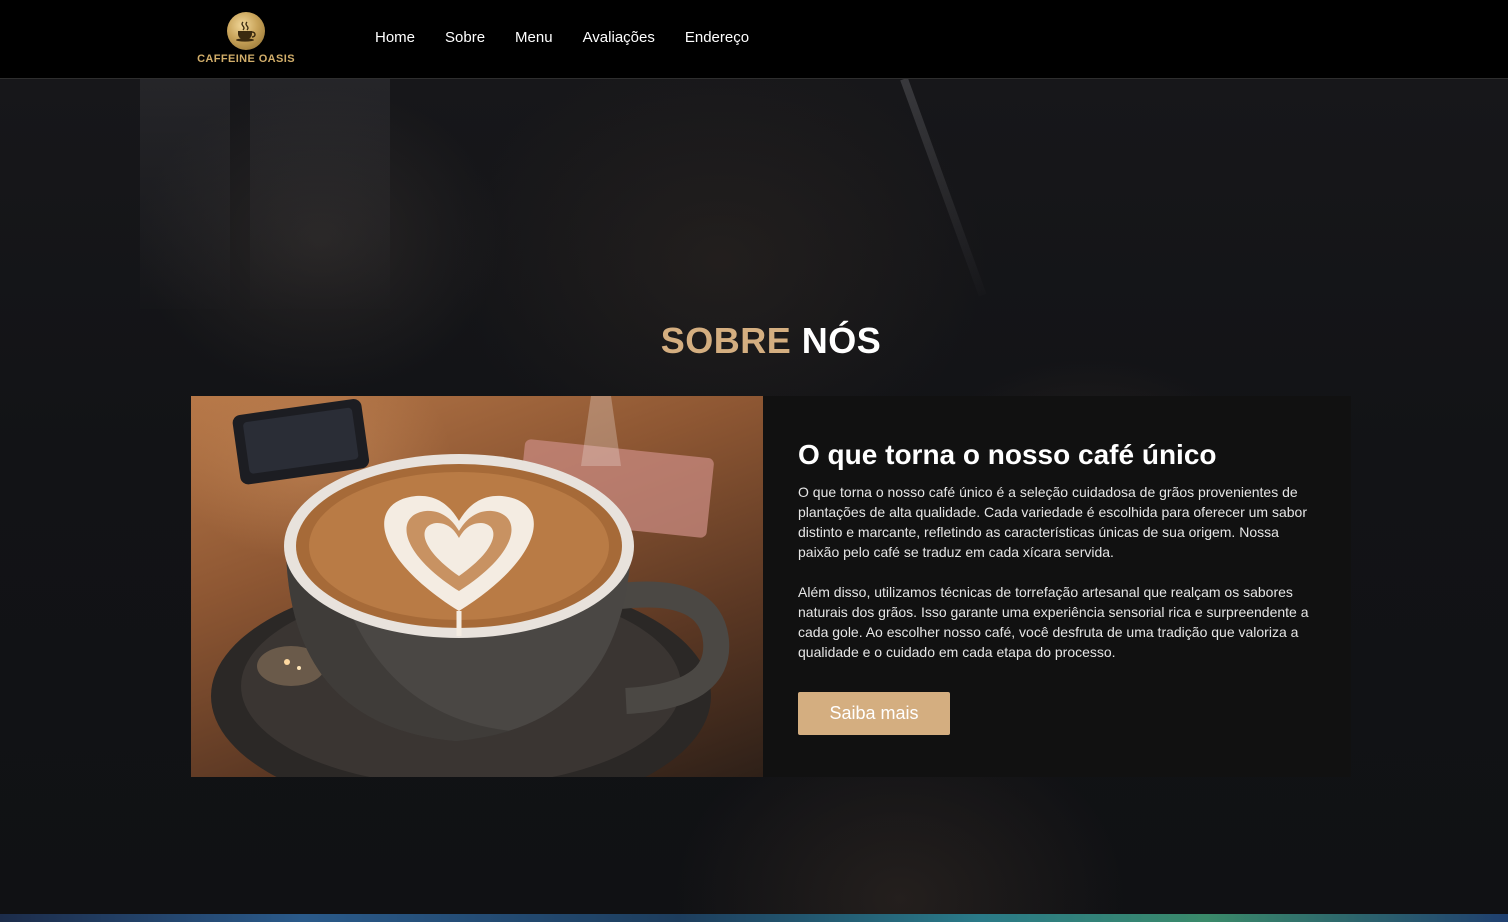 The height and width of the screenshot is (922, 1508). What do you see at coordinates (534, 38) in the screenshot?
I see `nav-menu: Menu` at bounding box center [534, 38].